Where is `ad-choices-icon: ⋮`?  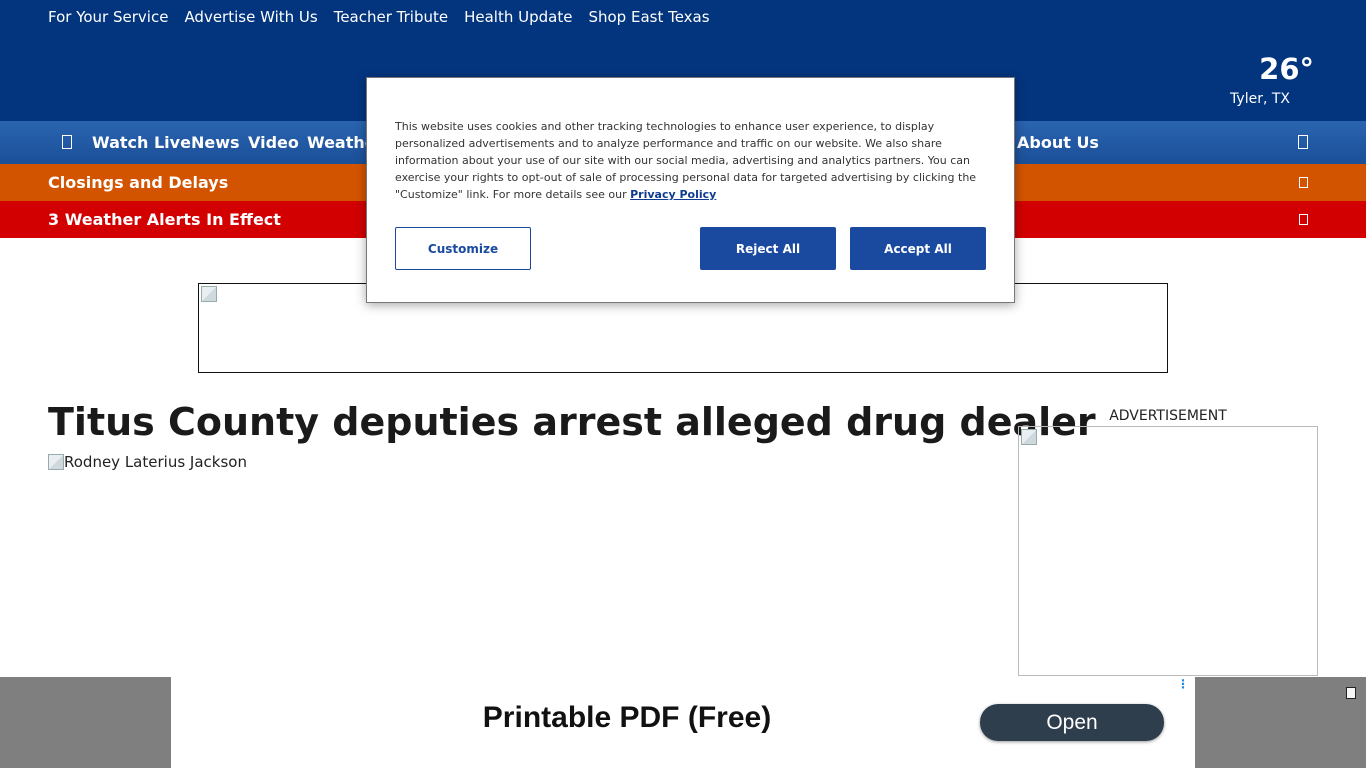
ad-choices-icon: ⋮ is located at coordinates (1183, 684).